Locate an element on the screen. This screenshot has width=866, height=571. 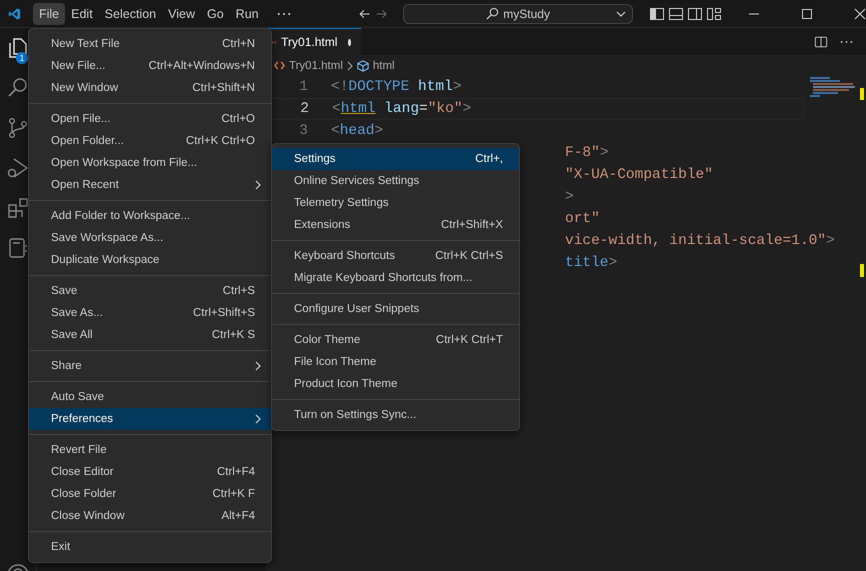
code-line: <html lang="ko"> is located at coordinates (402, 109).